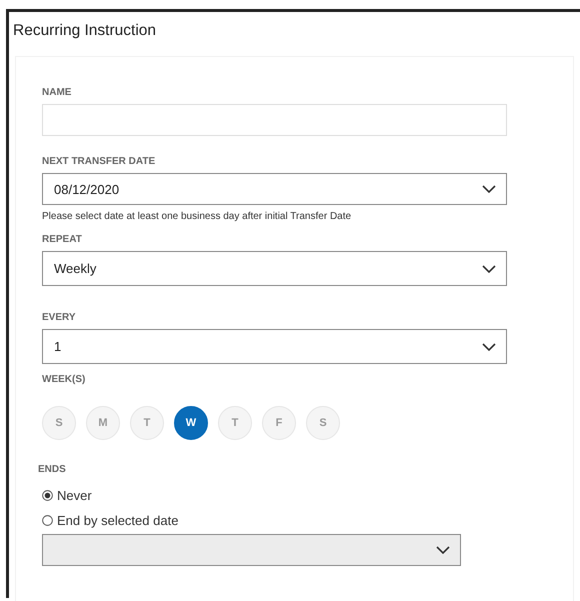 This screenshot has height=601, width=580. Describe the element at coordinates (191, 423) in the screenshot. I see `day-toggle: W` at that location.